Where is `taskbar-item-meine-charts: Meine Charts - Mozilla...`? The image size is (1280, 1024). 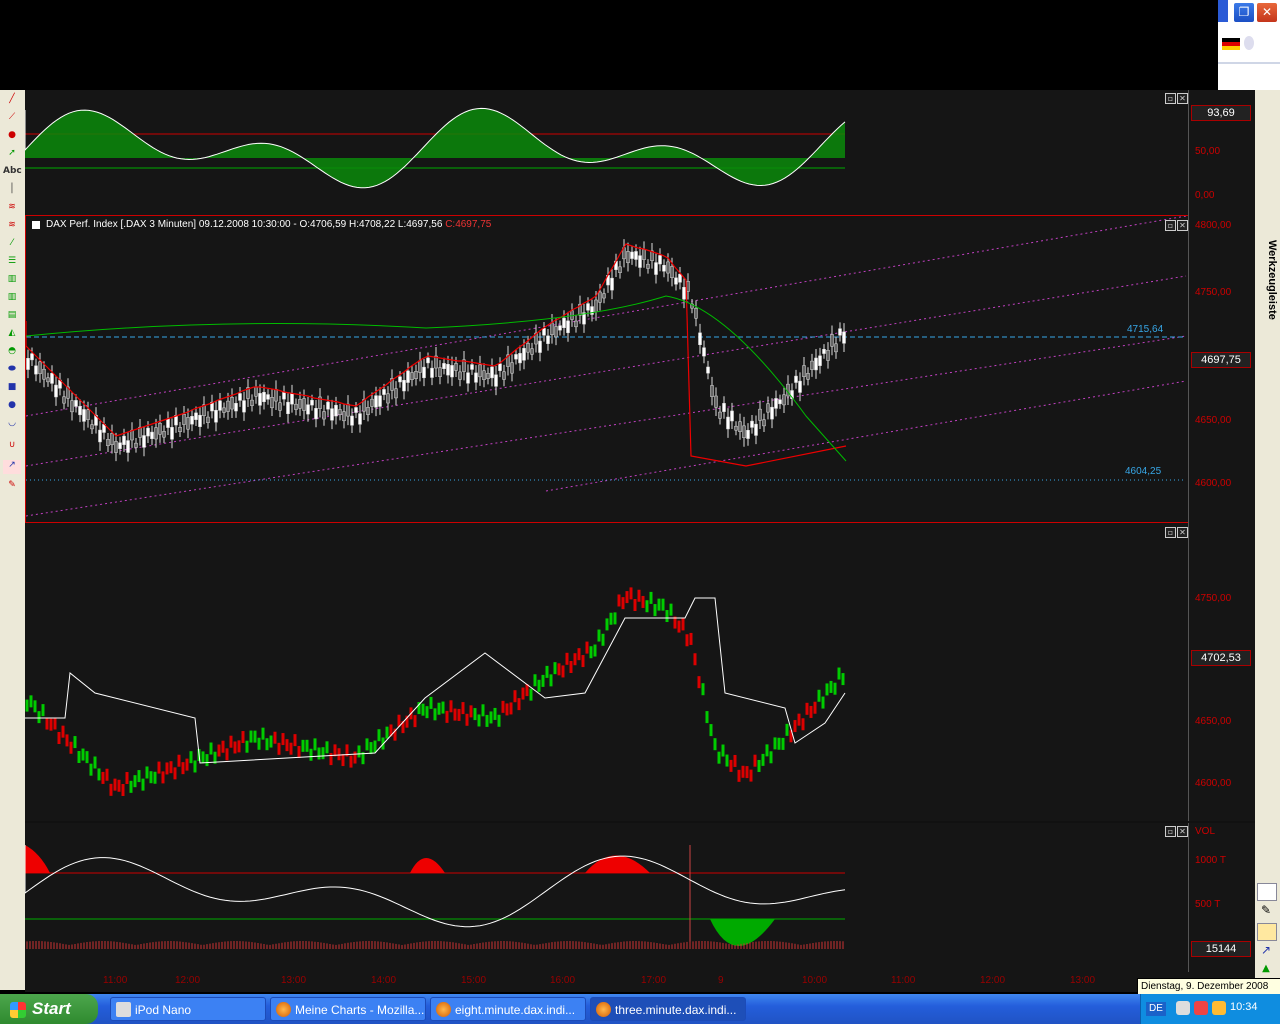 taskbar-item-meine-charts: Meine Charts - Mozilla... is located at coordinates (348, 1009).